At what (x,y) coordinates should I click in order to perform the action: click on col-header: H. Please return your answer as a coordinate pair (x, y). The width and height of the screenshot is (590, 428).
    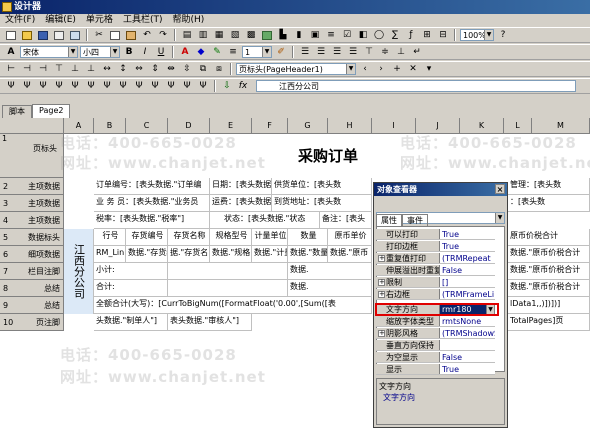
    Looking at the image, I should click on (350, 126).